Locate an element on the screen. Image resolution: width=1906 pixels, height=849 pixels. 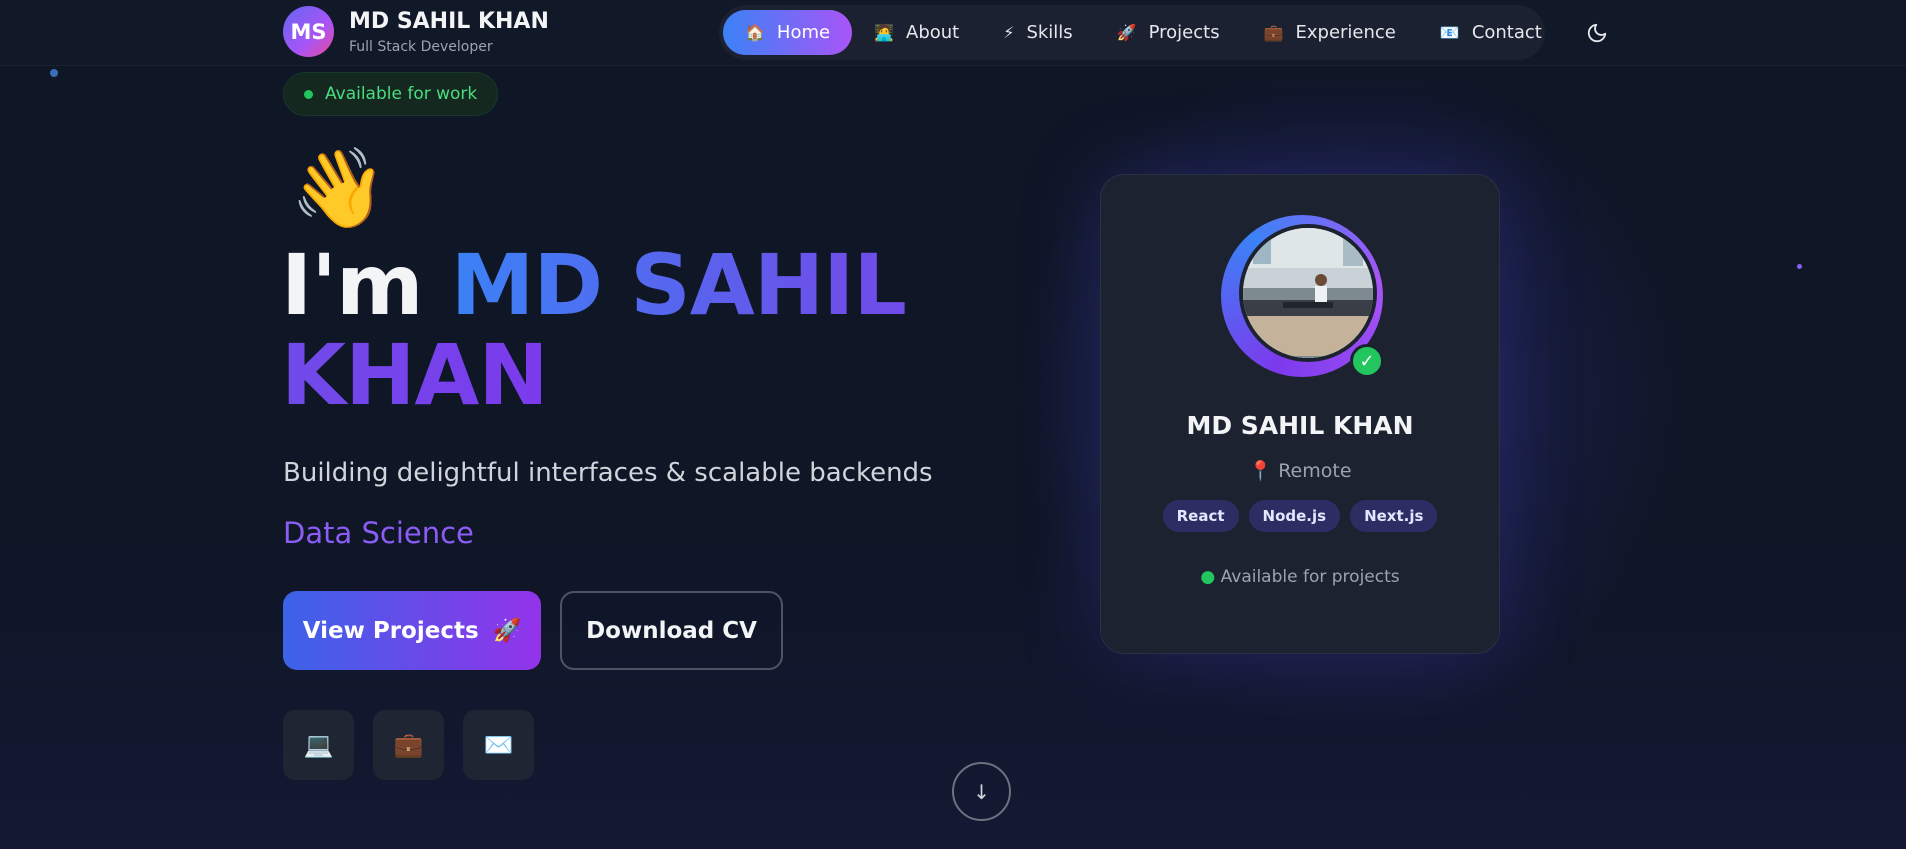
hero-title: I'm MD SAHIL KHAN is located at coordinates (661, 330).